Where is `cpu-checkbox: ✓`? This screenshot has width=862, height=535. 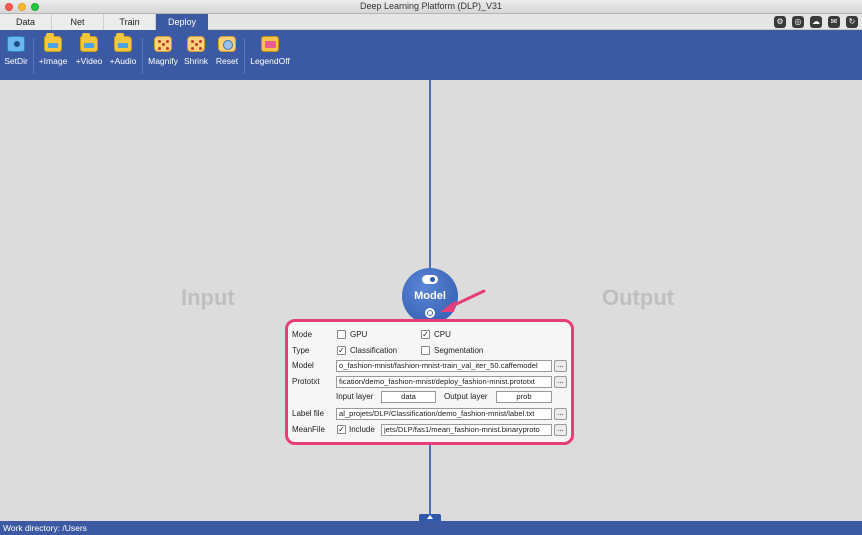
cpu-checkbox: ✓ is located at coordinates (425, 334).